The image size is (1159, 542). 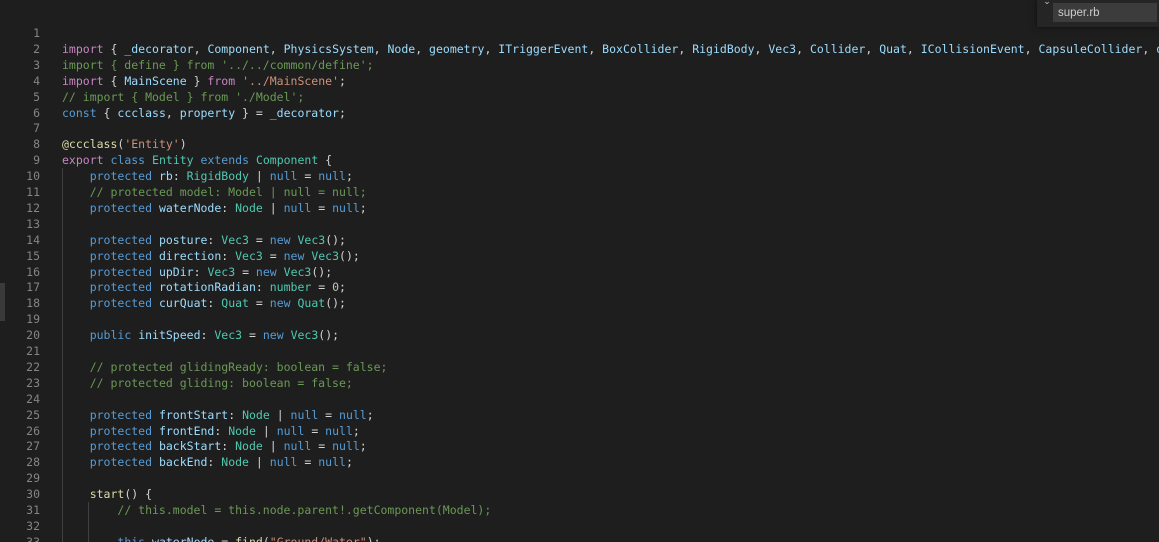 I want to click on code-text: // import { Model } from './Model';, so click(x=183, y=97).